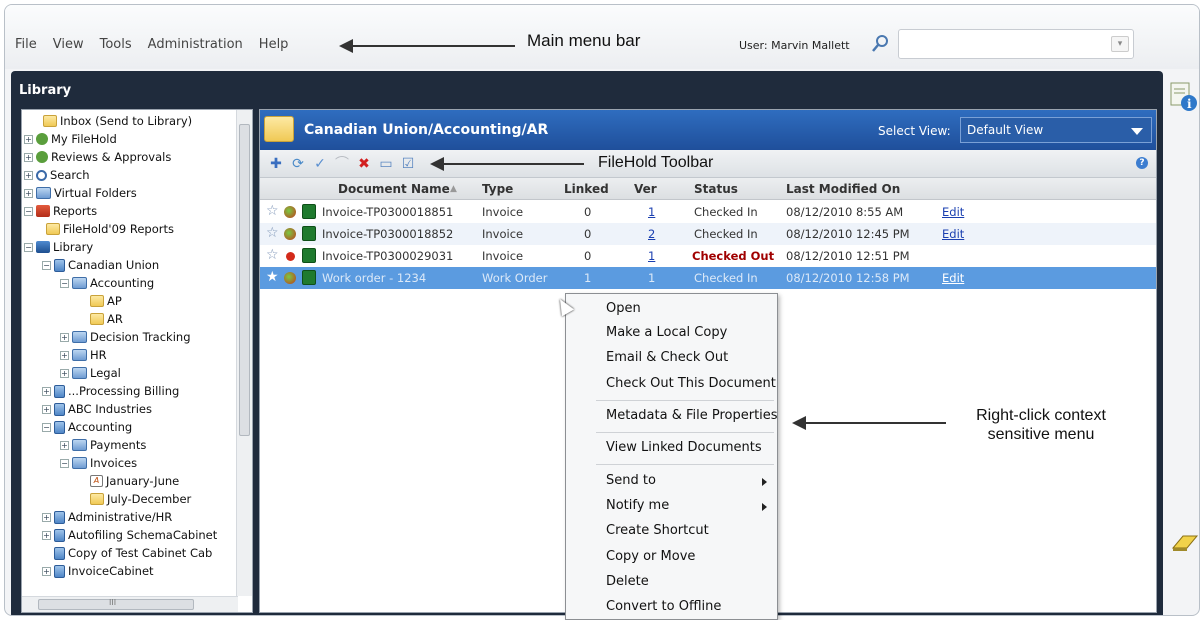 Image resolution: width=1204 pixels, height=620 pixels. Describe the element at coordinates (387, 234) in the screenshot. I see `document-name: Invoice-TP0300018852` at that location.